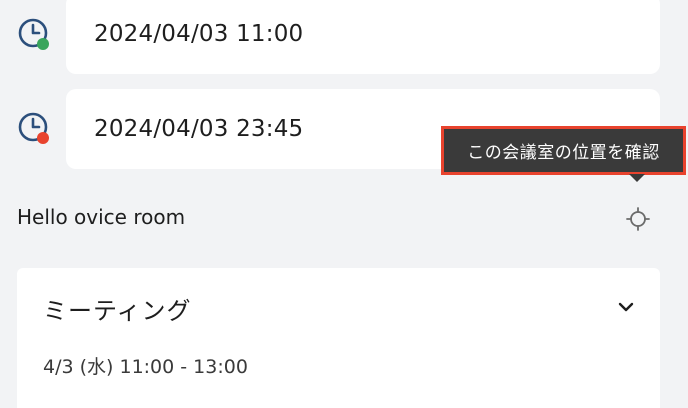 This screenshot has width=688, height=408. I want to click on meeting-time: 4/3 (水) 11:00 - 13:00, so click(145, 367).